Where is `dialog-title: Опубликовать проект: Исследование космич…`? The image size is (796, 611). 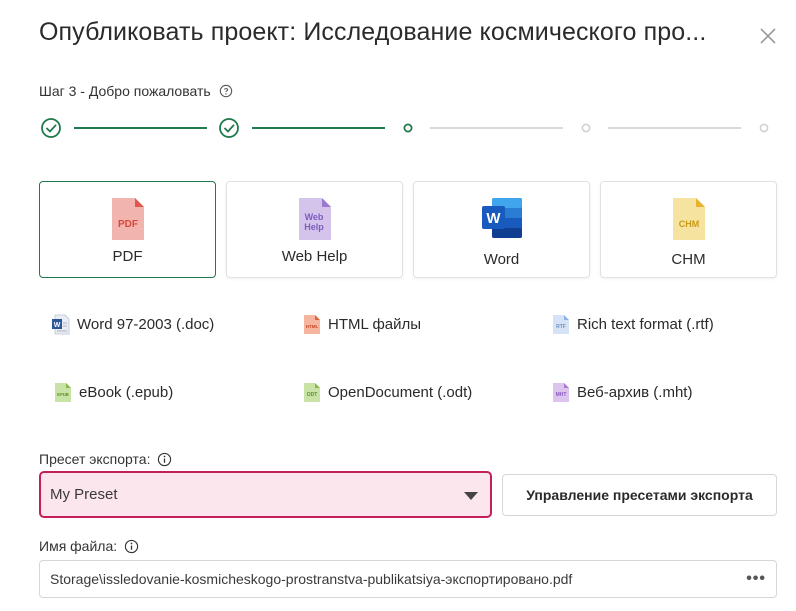
dialog-title: Опубликовать проект: Исследование космич… is located at coordinates (373, 32).